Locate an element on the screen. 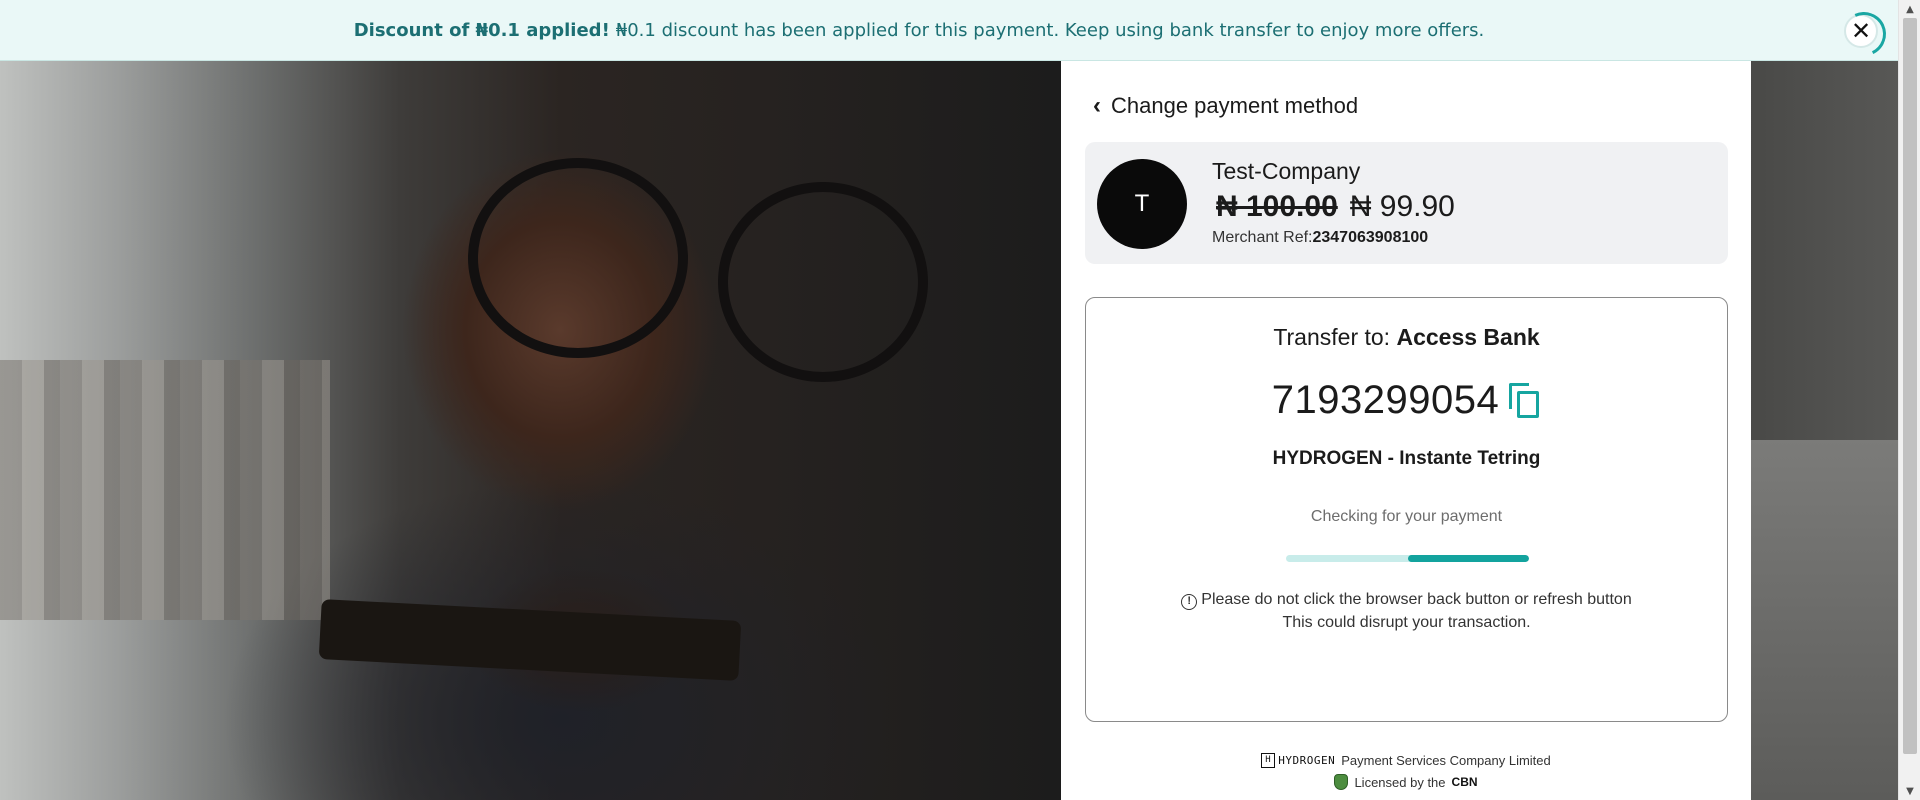  change-payment-method-link: ‹ Change payment method is located at coordinates (1225, 106).